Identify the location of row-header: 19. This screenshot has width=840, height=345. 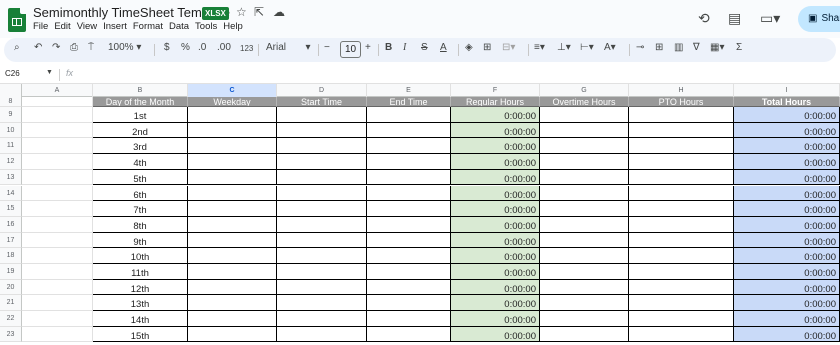
(11, 272).